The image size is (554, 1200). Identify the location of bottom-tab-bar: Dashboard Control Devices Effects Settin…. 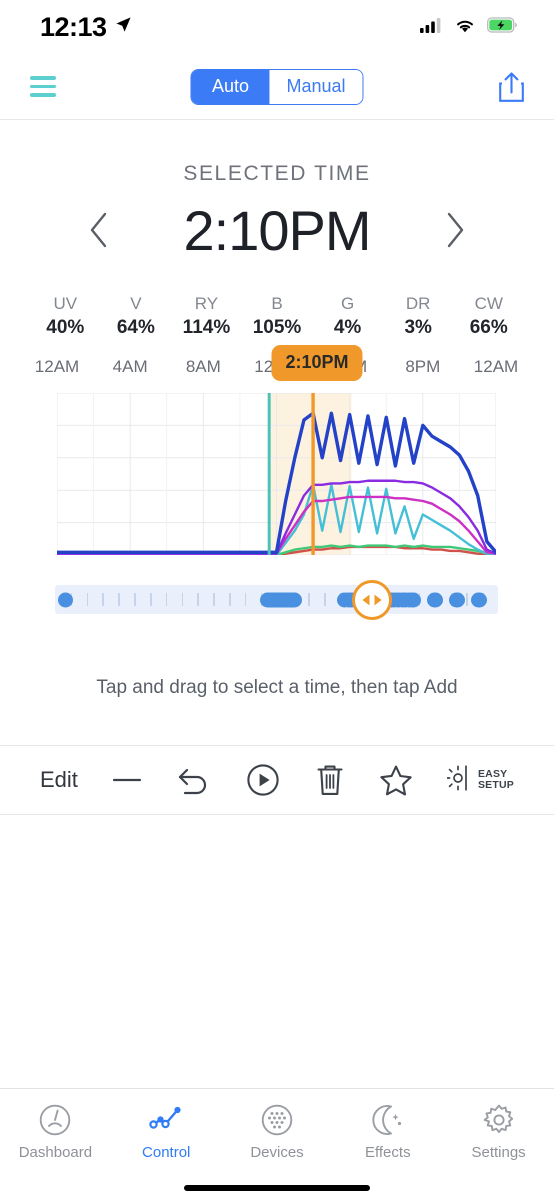
(277, 1144).